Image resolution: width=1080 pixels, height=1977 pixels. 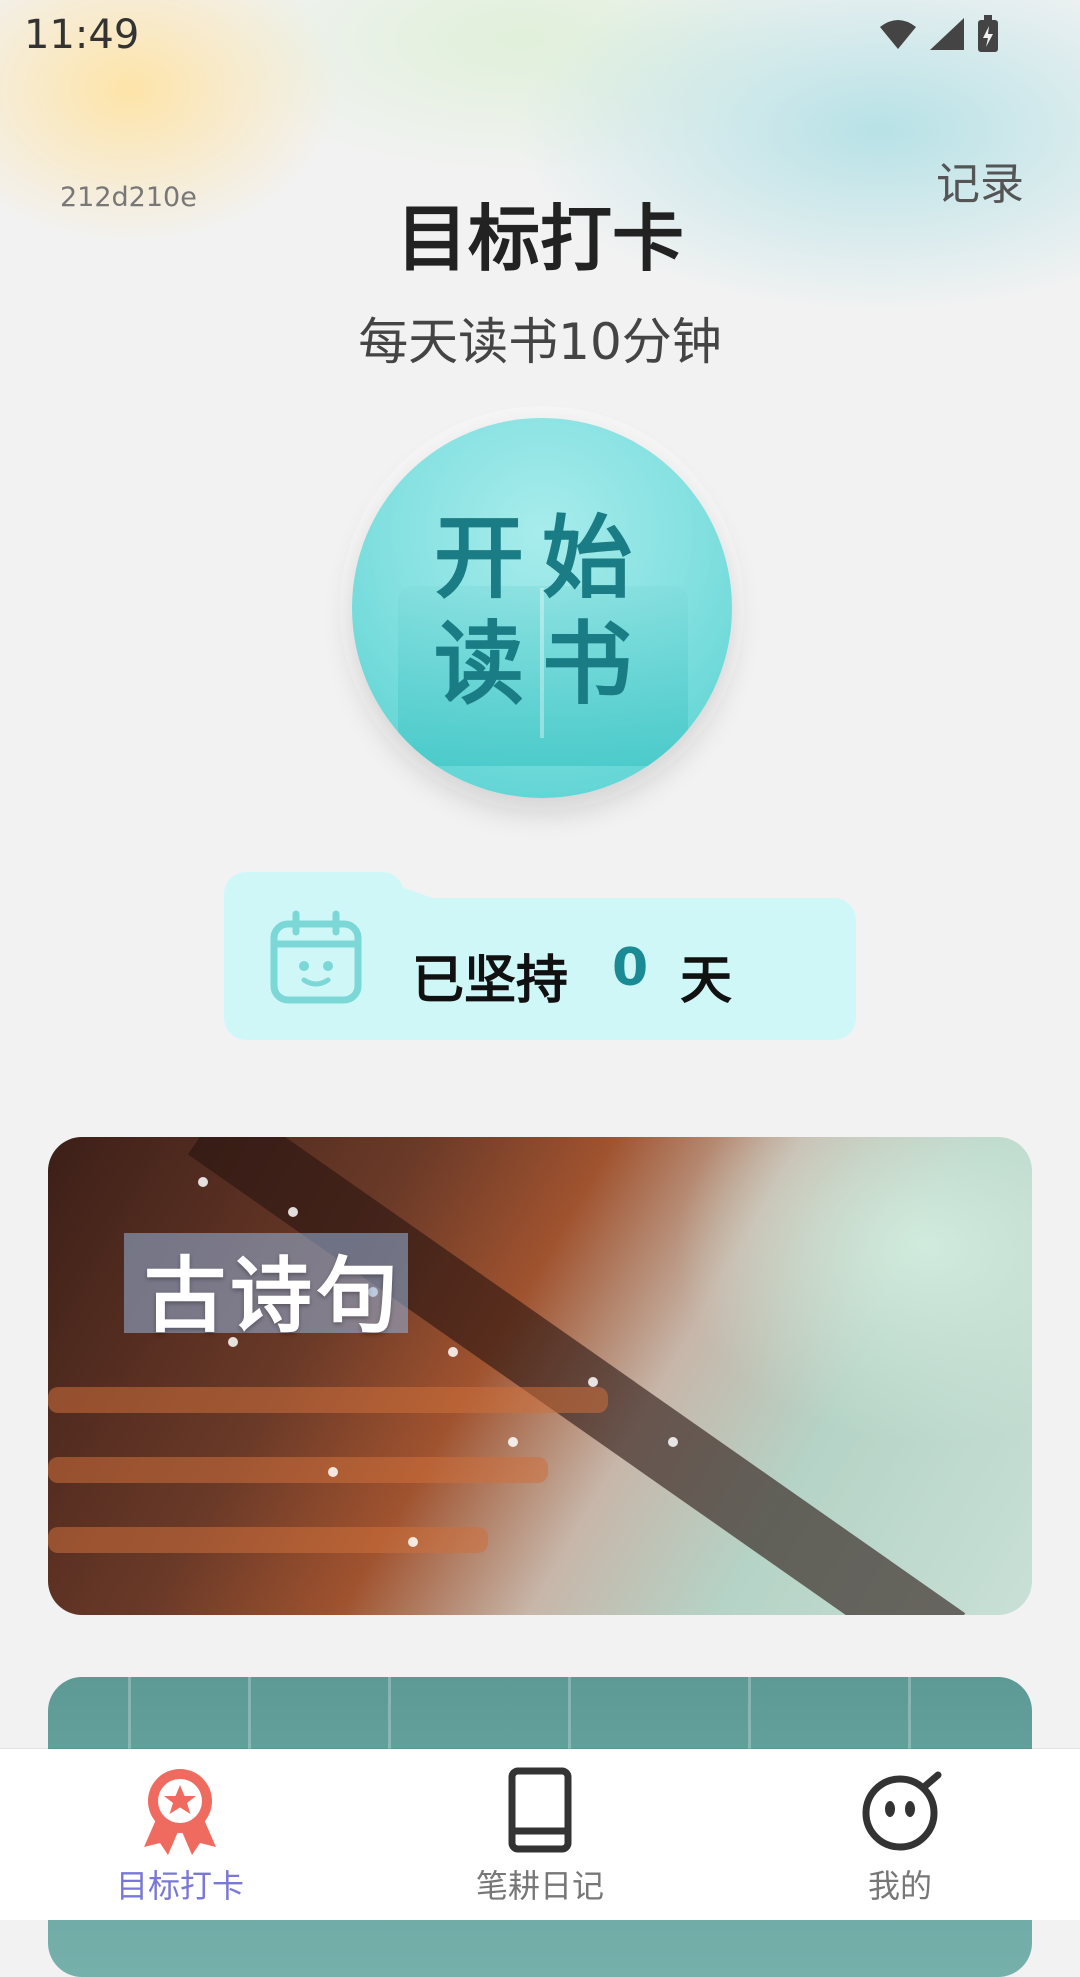 I want to click on streak-prefix: 已坚持, so click(x=490, y=981).